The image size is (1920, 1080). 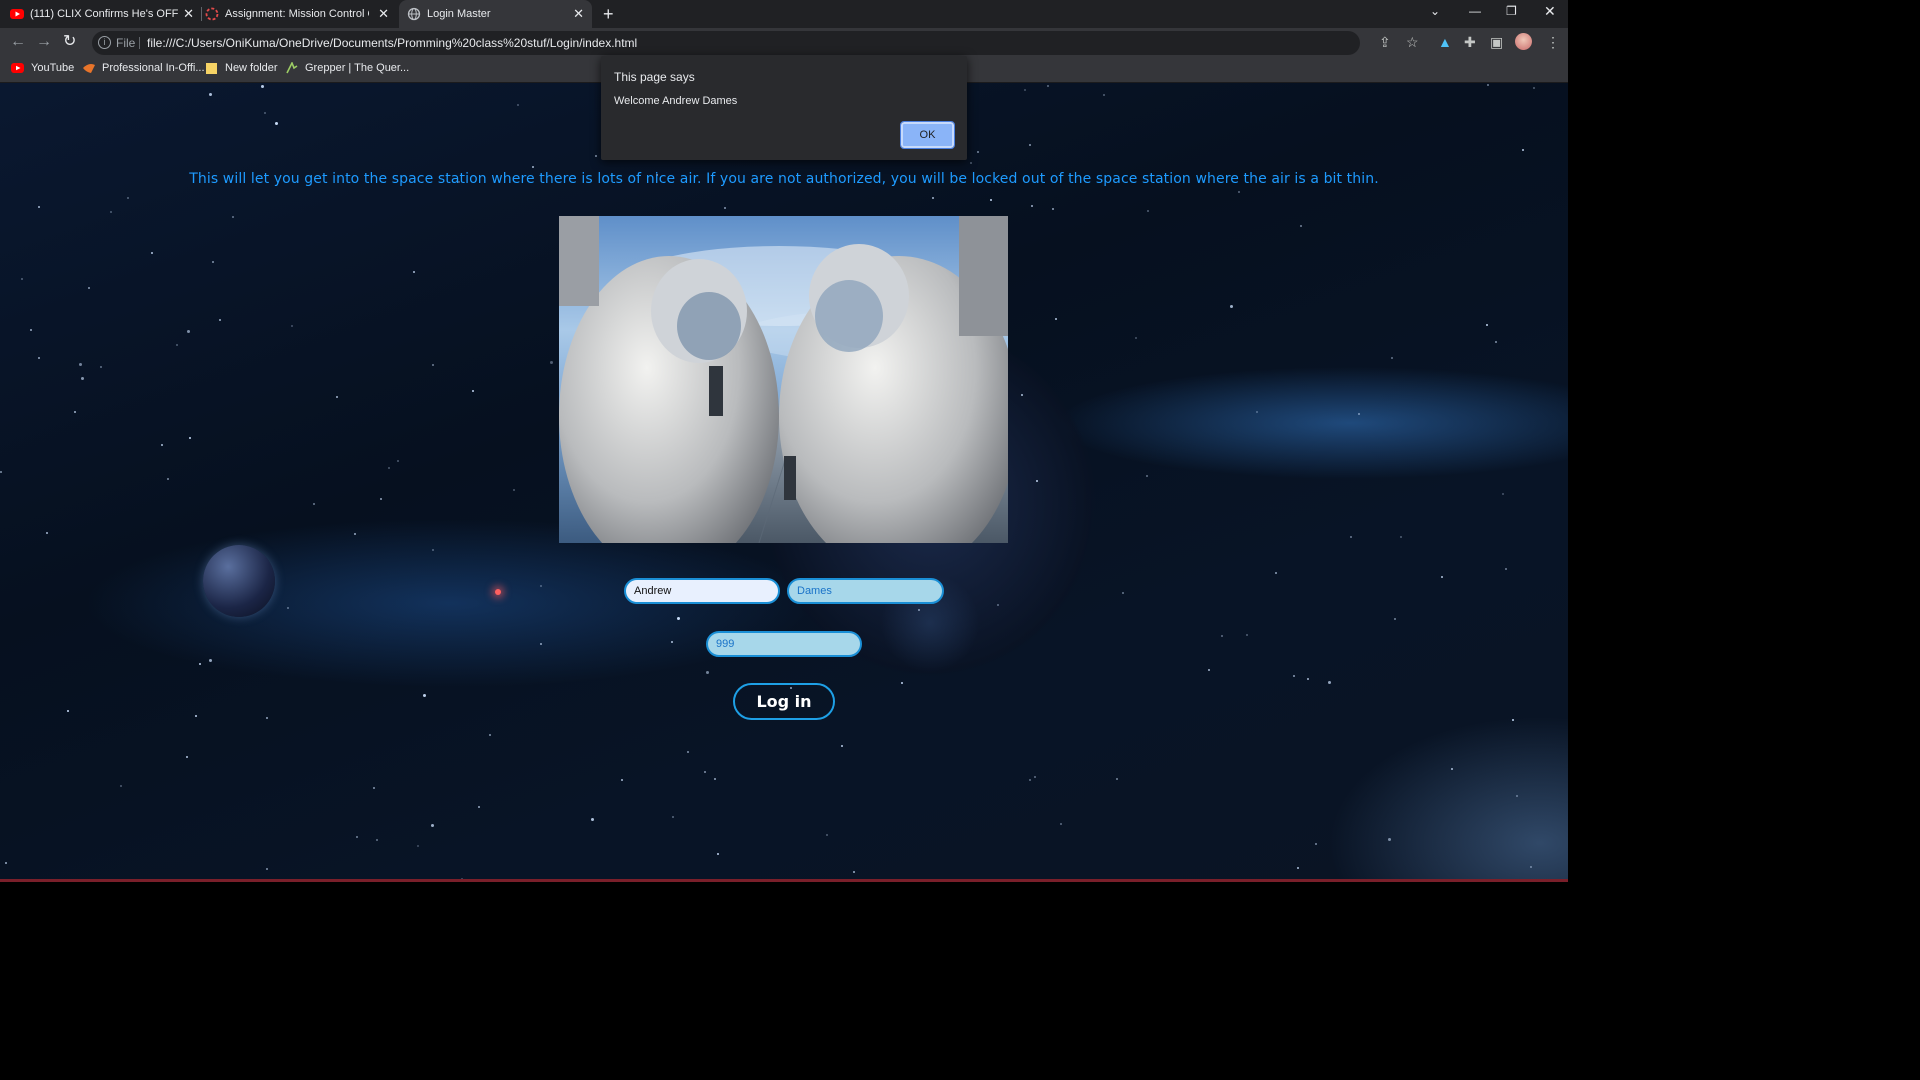 What do you see at coordinates (104, 42) in the screenshot?
I see `info-icon: i` at bounding box center [104, 42].